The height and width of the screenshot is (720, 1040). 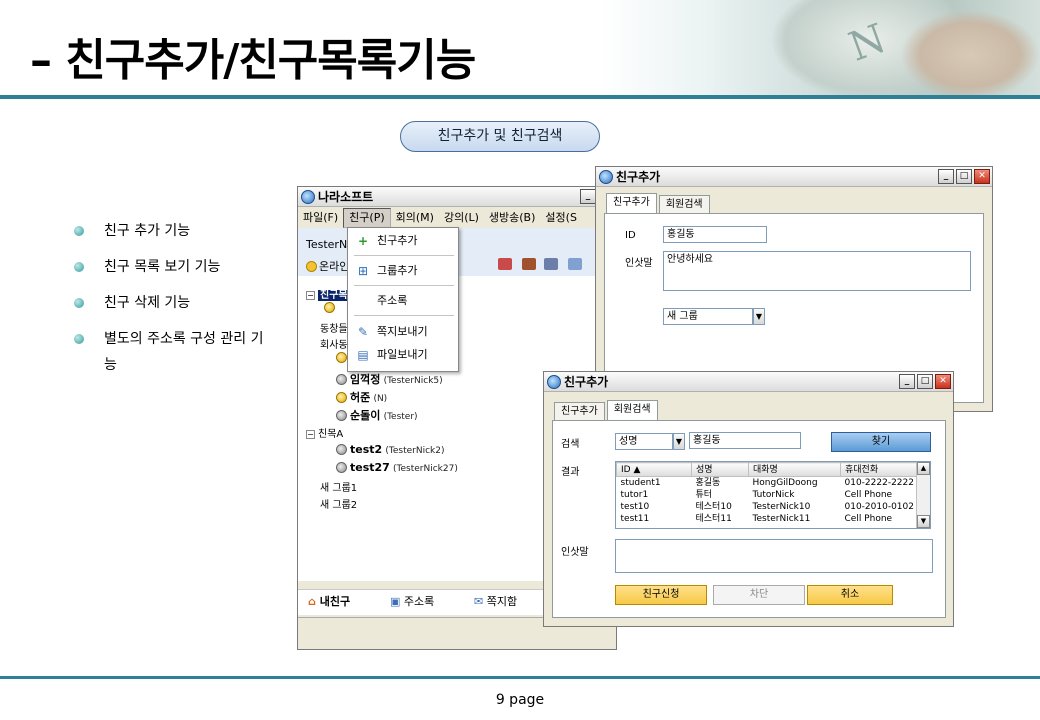 I want to click on group-select: 새 그룹, so click(x=708, y=316).